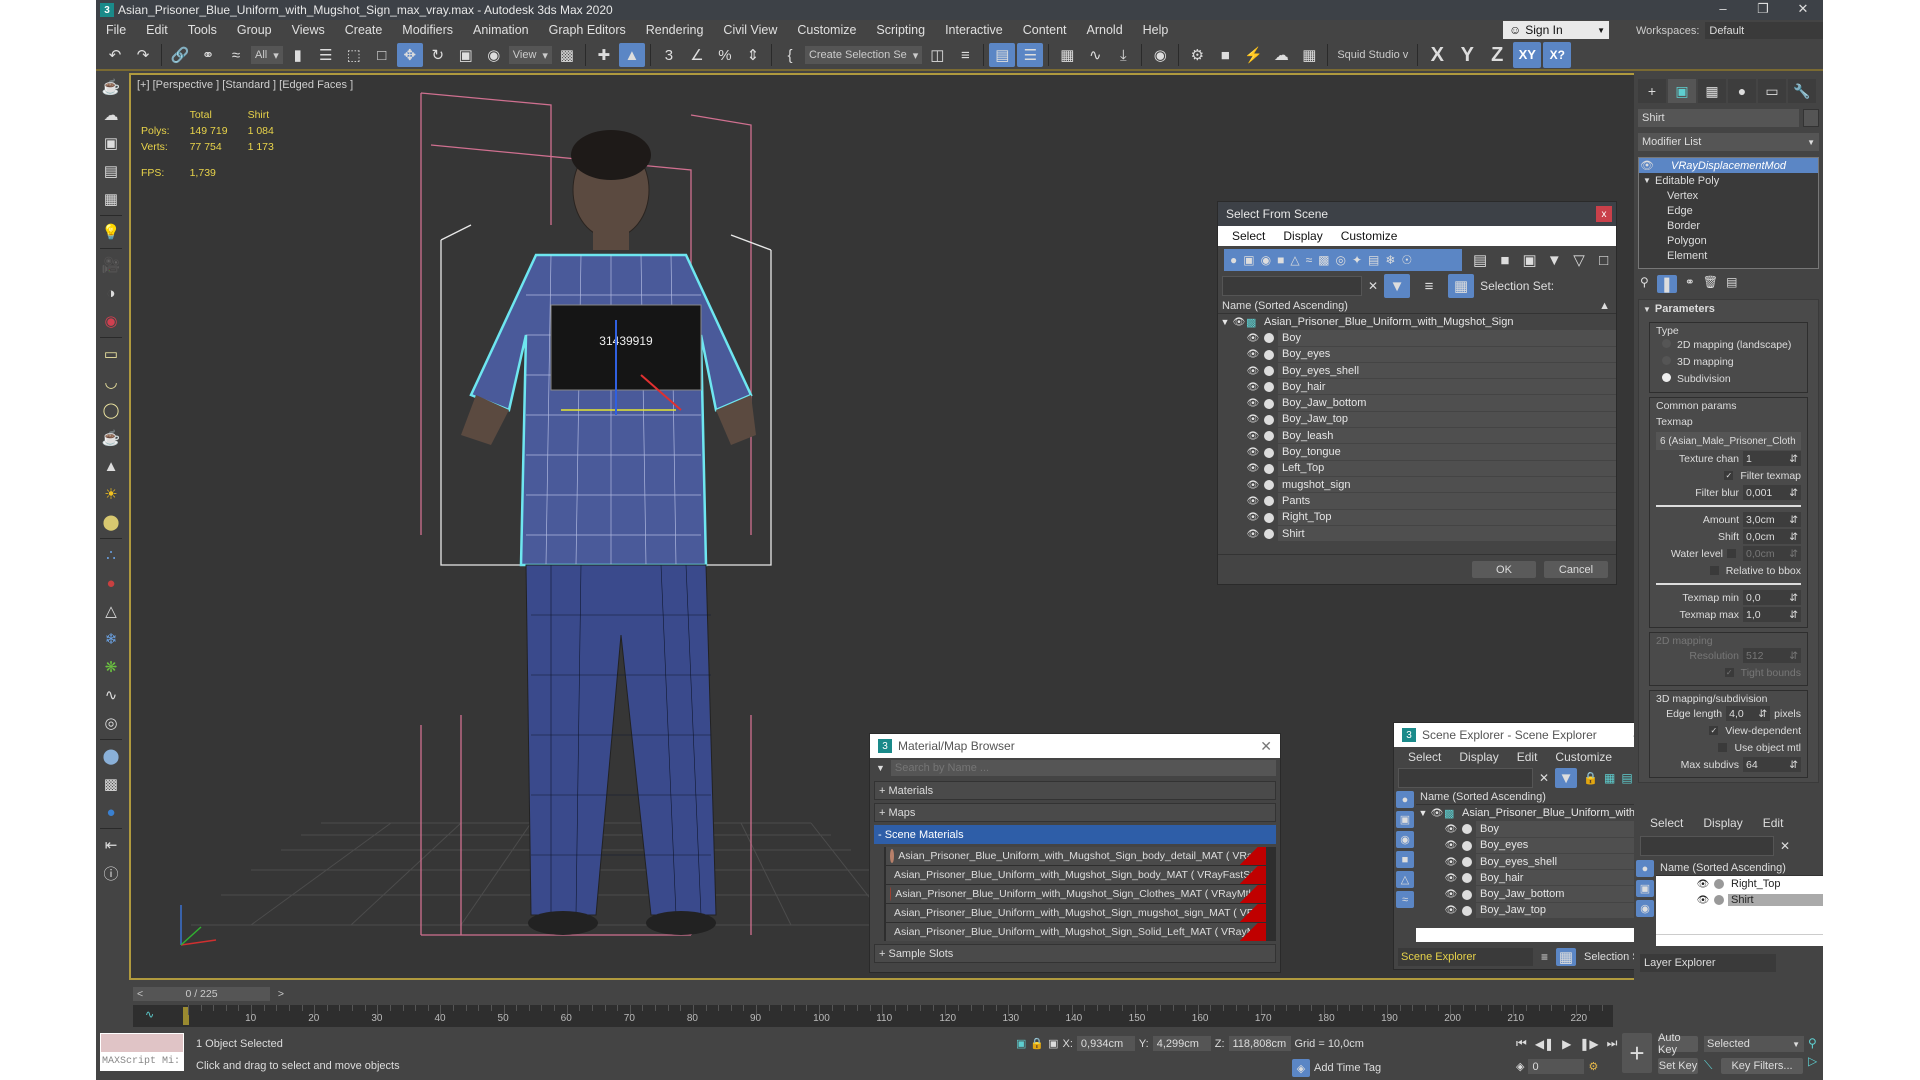 The height and width of the screenshot is (1080, 1920). Describe the element at coordinates (1712, 91) in the screenshot. I see `hierarchy-tab-icon: ▦` at that location.